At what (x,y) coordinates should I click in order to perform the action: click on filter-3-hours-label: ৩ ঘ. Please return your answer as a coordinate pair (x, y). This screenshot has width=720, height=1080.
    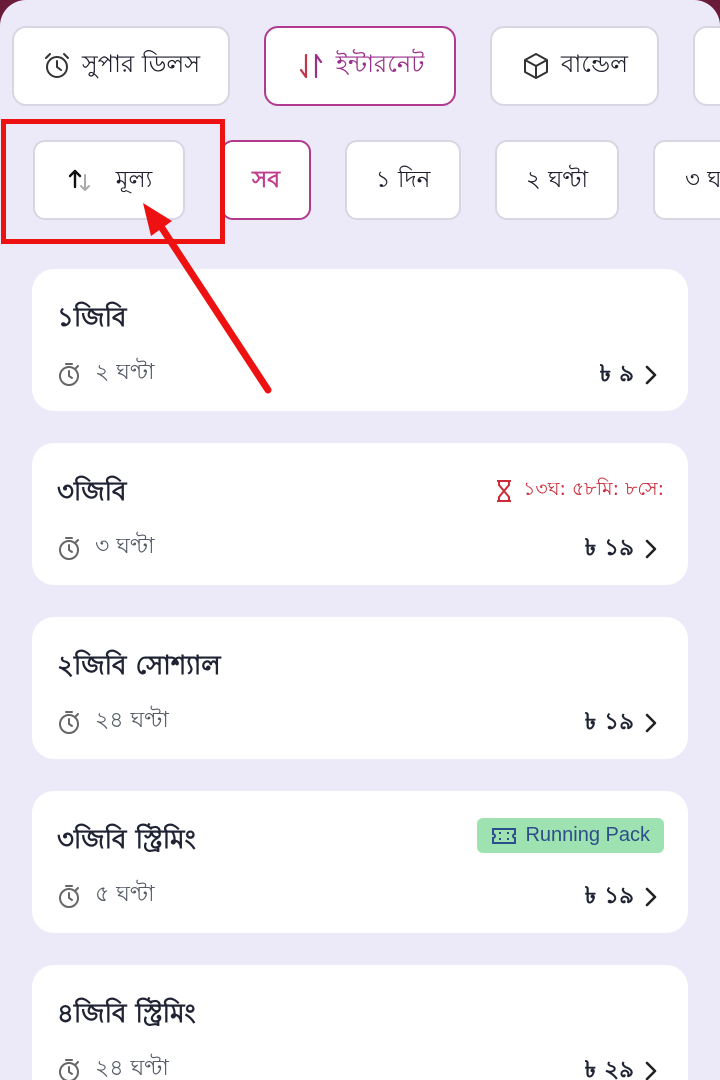
    Looking at the image, I should click on (702, 179).